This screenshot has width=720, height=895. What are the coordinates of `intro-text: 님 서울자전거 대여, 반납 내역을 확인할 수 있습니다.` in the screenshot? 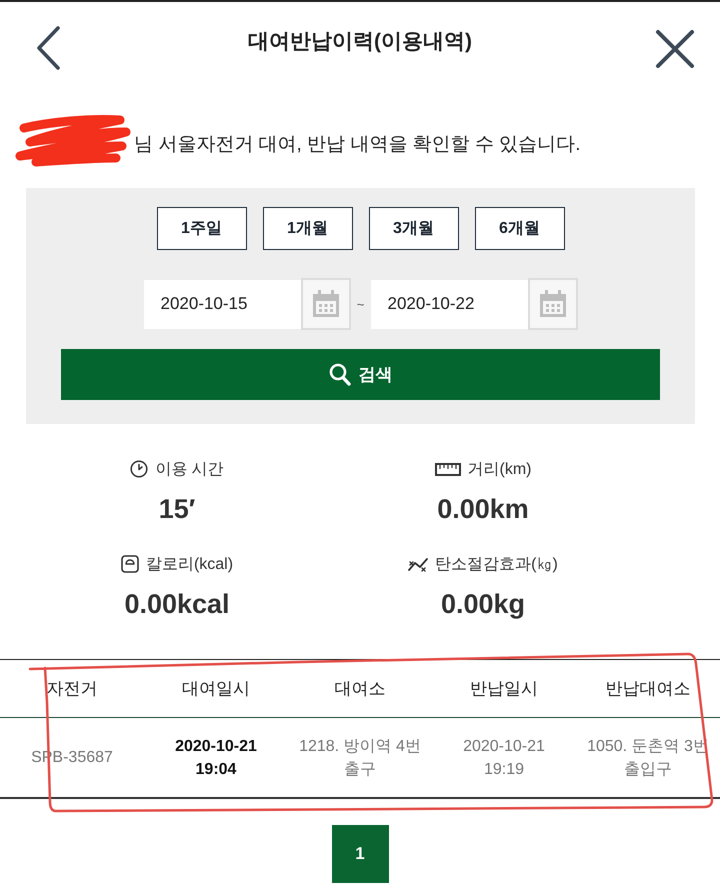 It's located at (357, 145).